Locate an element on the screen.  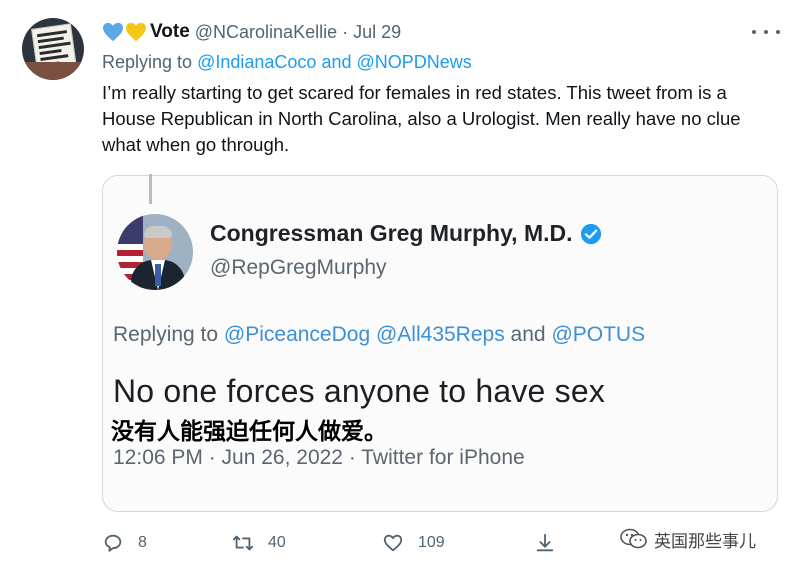
share-button is located at coordinates (545, 543).